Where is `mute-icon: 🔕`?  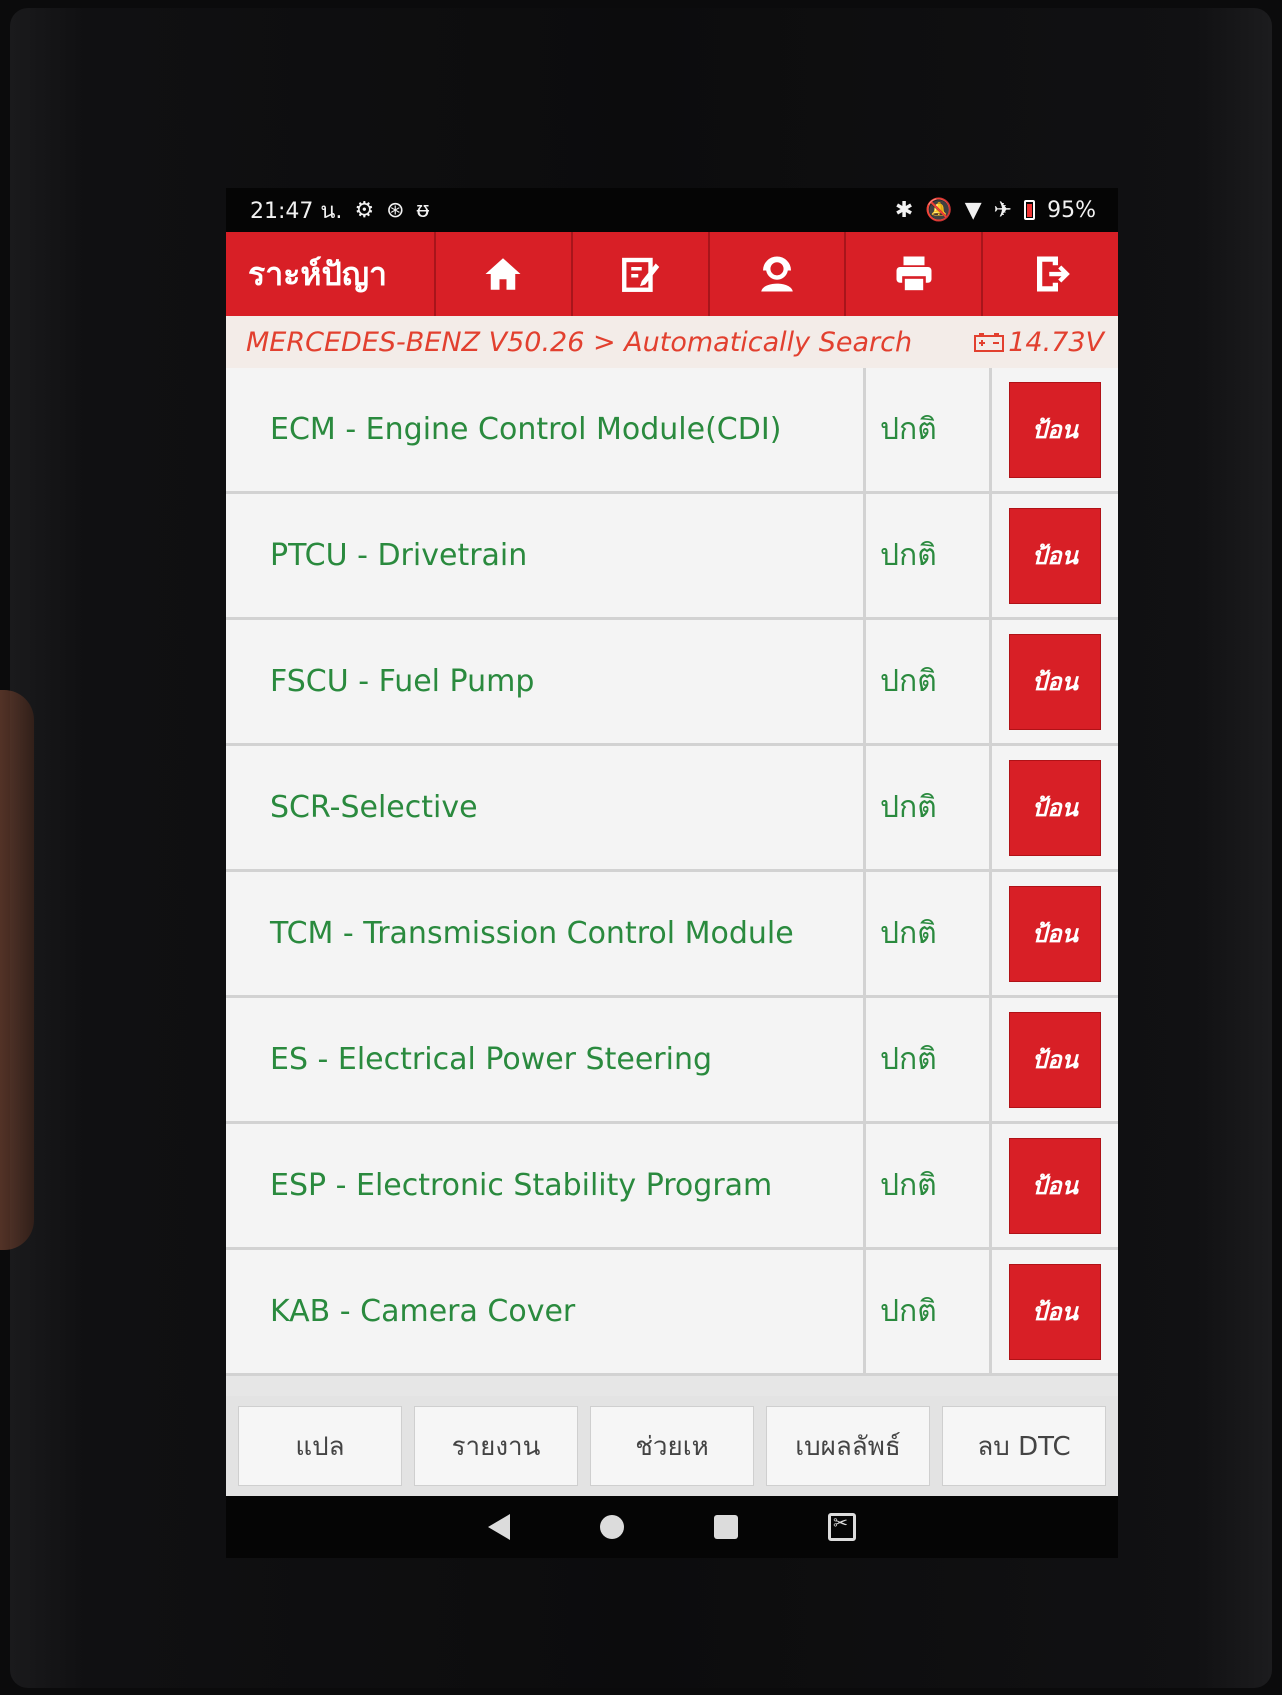 mute-icon: 🔕 is located at coordinates (939, 210).